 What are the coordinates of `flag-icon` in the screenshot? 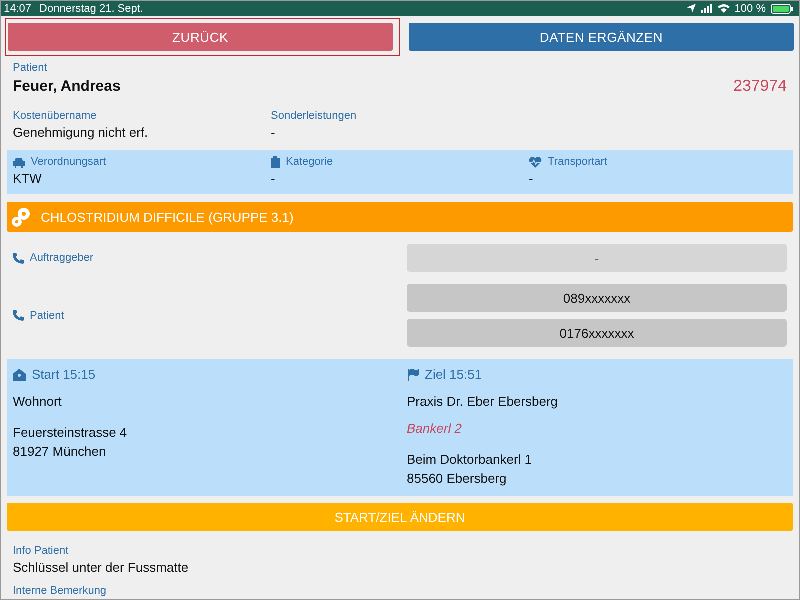 It's located at (413, 374).